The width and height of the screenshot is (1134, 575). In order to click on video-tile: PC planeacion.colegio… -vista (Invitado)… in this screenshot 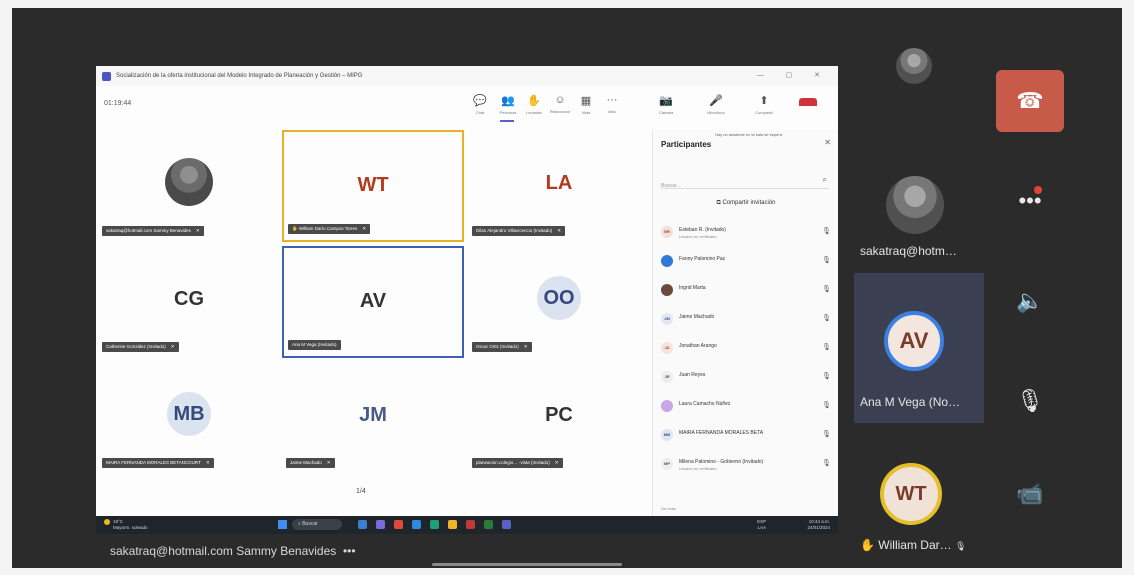, I will do `click(559, 418)`.